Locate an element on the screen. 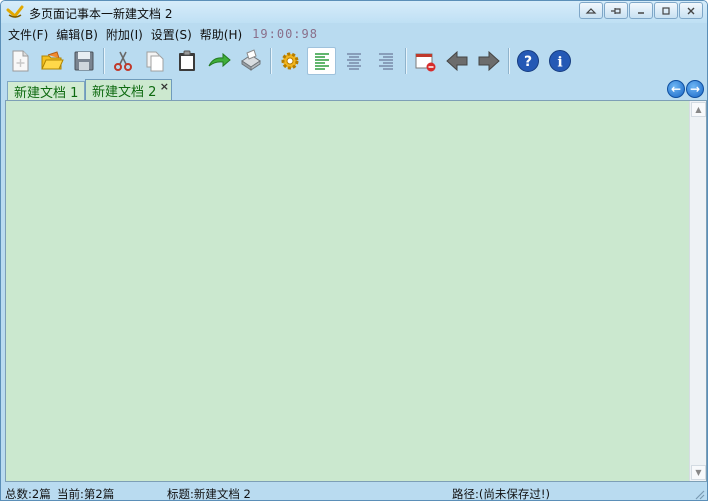  align-center-icon is located at coordinates (353, 61).